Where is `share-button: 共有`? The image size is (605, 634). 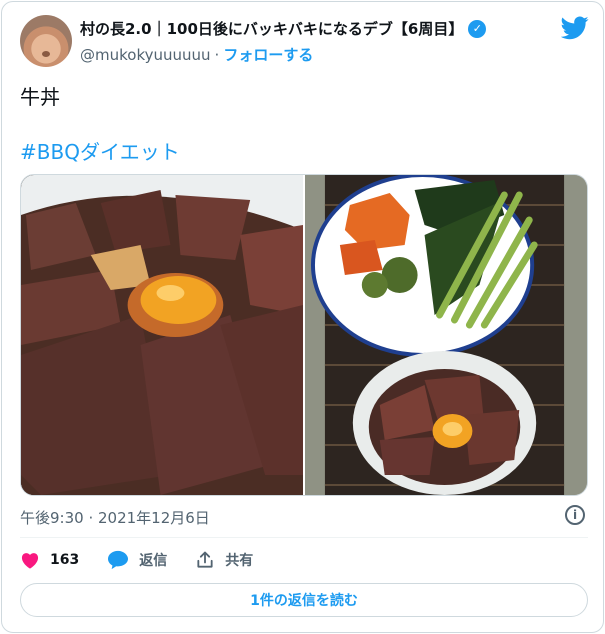
share-button: 共有 is located at coordinates (224, 560).